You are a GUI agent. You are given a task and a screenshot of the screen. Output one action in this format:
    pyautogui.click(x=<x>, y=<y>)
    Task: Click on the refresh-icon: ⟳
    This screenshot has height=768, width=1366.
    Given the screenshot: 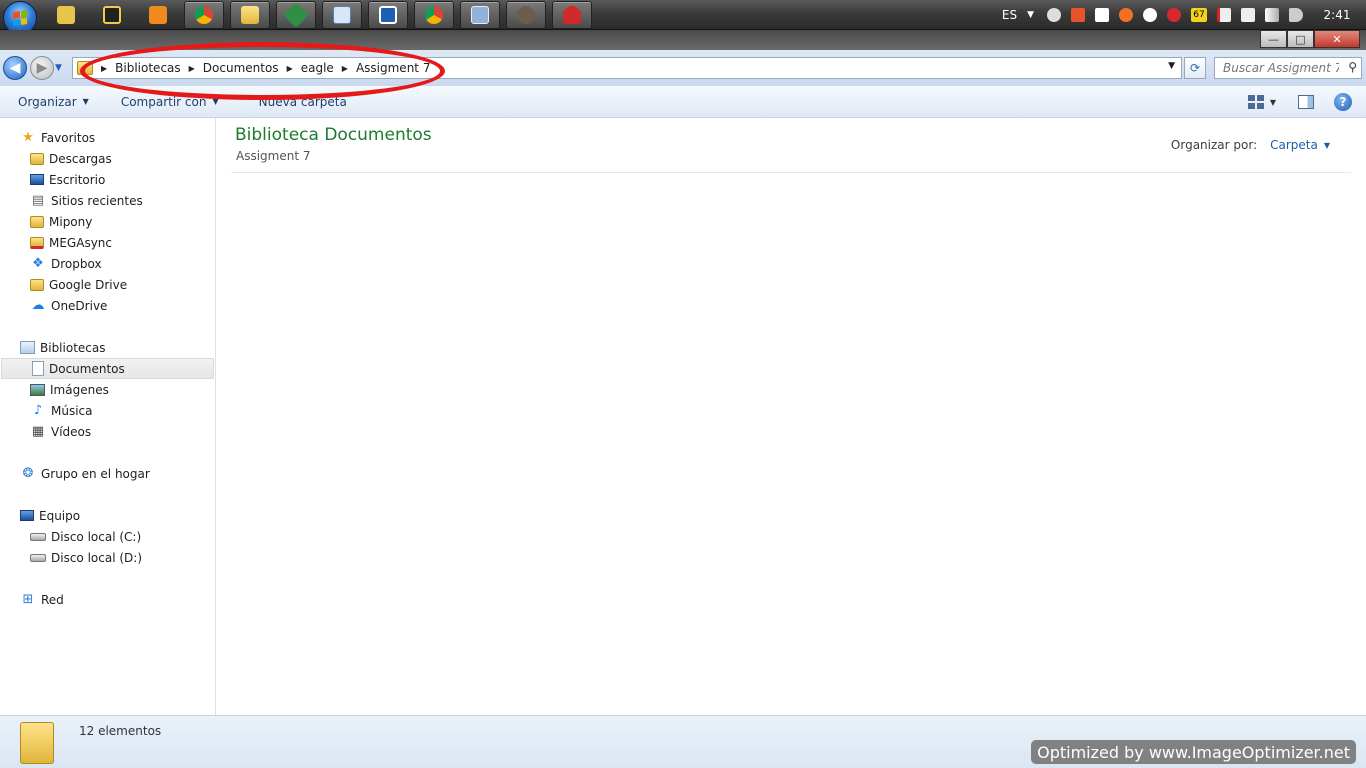 What is the action you would take?
    pyautogui.click(x=1195, y=68)
    